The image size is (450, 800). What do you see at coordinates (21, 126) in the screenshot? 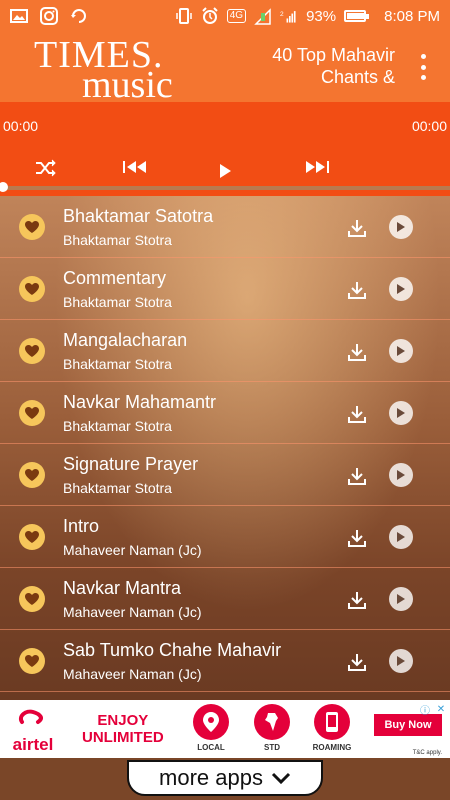
I see `elapsed-time: 00:00` at bounding box center [21, 126].